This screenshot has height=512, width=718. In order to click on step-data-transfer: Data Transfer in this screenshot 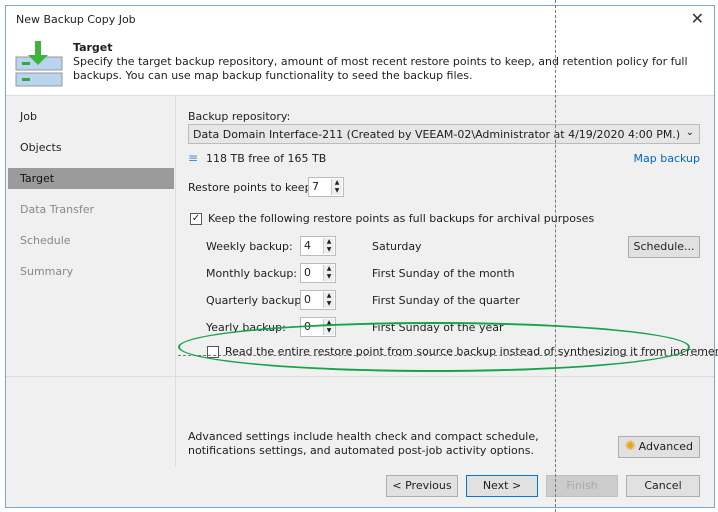, I will do `click(57, 209)`.